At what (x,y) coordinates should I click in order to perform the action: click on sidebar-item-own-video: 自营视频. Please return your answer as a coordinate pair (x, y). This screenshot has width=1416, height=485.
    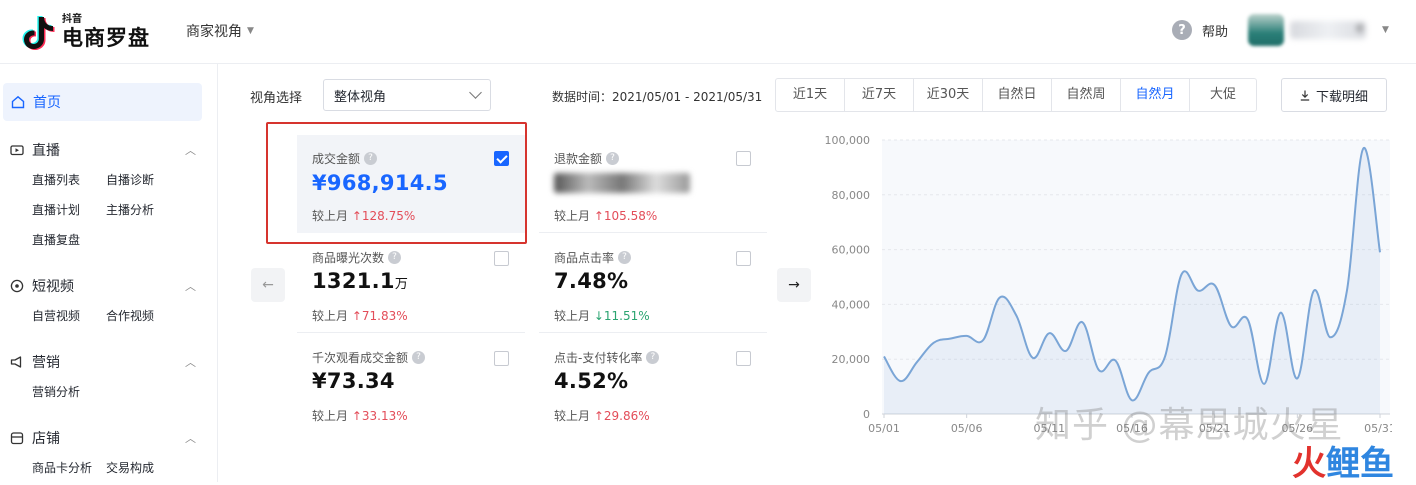
    Looking at the image, I should click on (69, 316).